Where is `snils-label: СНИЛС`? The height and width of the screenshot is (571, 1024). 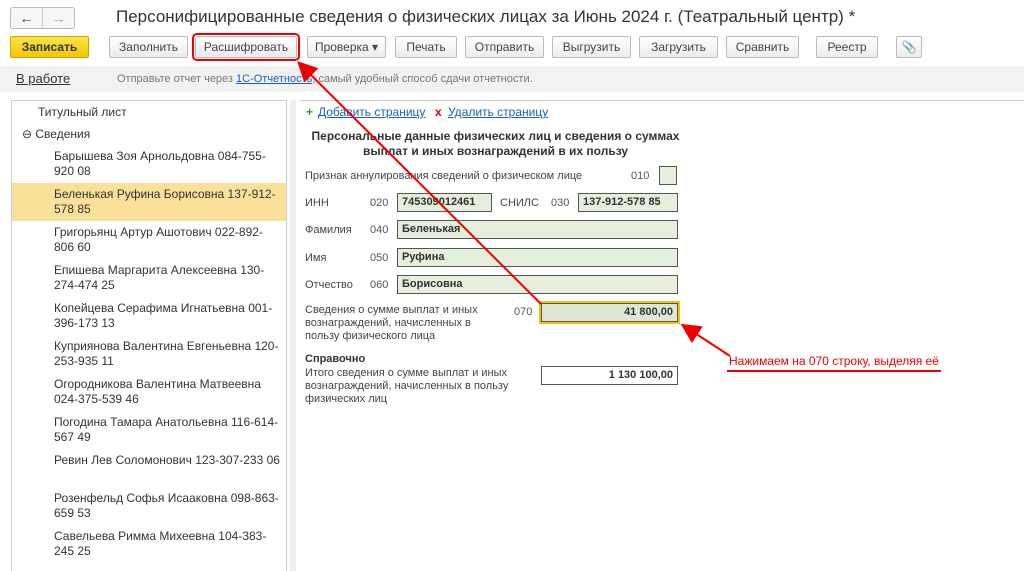 snils-label: СНИЛС is located at coordinates (519, 203).